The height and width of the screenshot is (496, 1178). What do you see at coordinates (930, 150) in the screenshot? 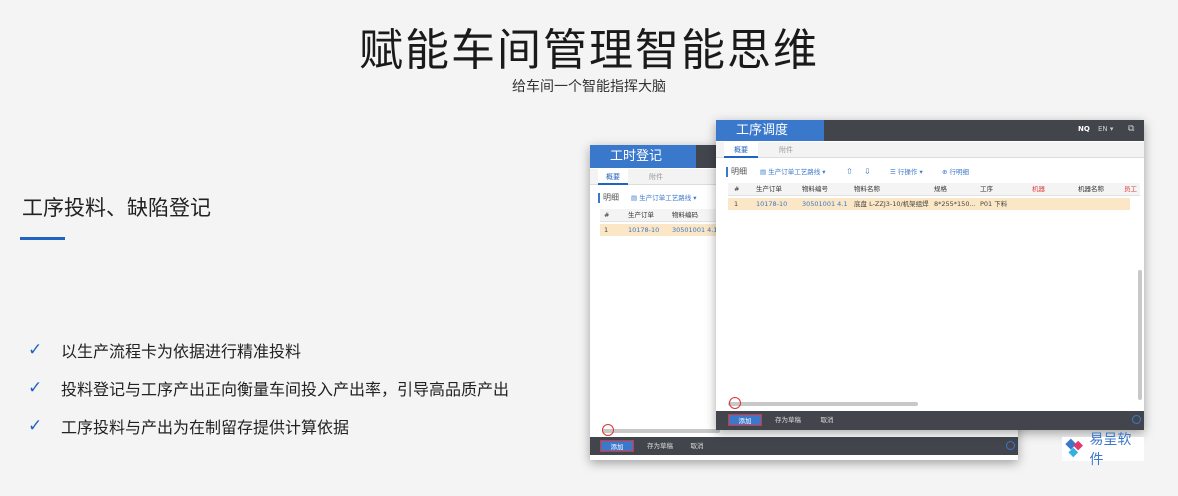
I see `tab-bar: 概要 附件` at bounding box center [930, 150].